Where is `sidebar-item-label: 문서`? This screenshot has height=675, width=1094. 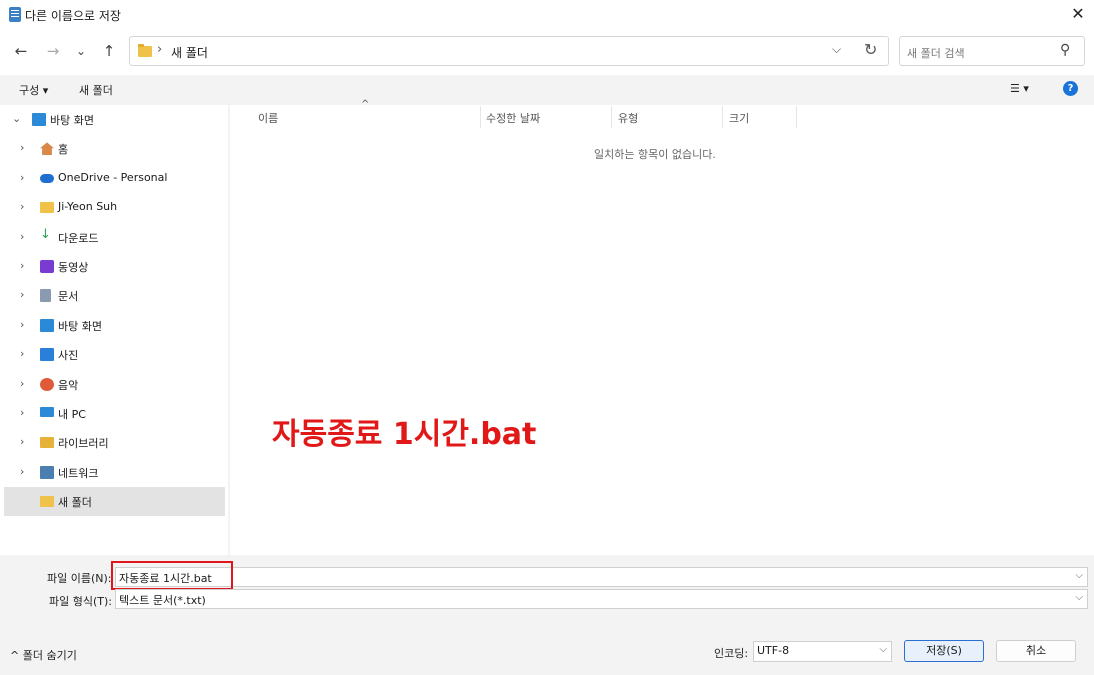
sidebar-item-label: 문서 is located at coordinates (68, 297).